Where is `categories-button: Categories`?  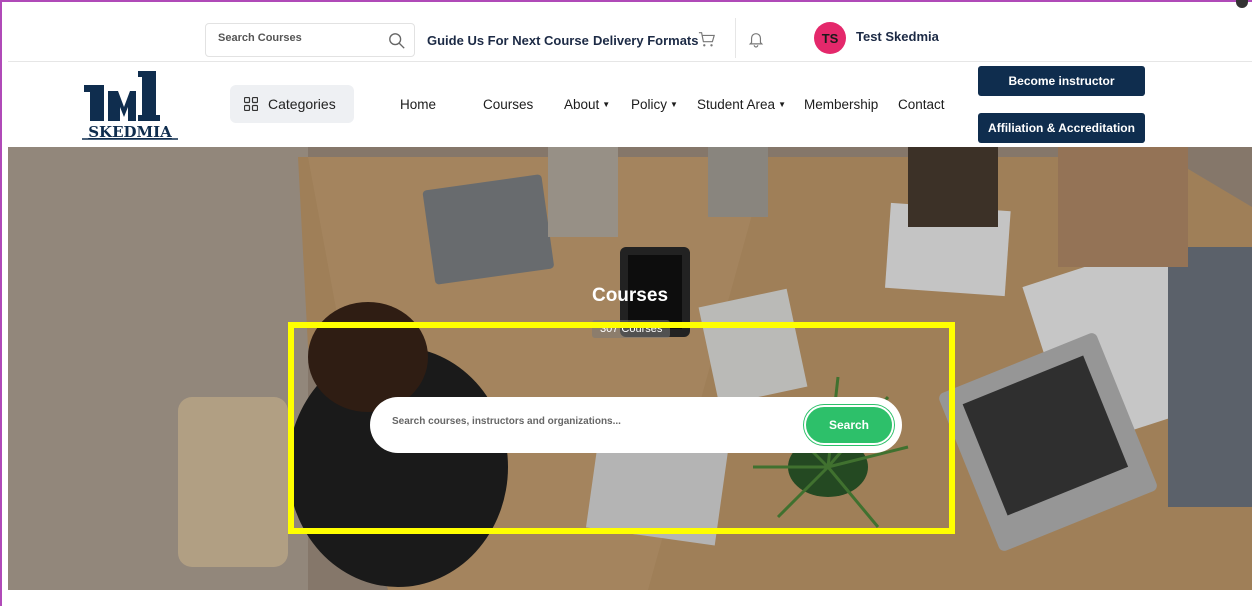
categories-button: Categories is located at coordinates (292, 104).